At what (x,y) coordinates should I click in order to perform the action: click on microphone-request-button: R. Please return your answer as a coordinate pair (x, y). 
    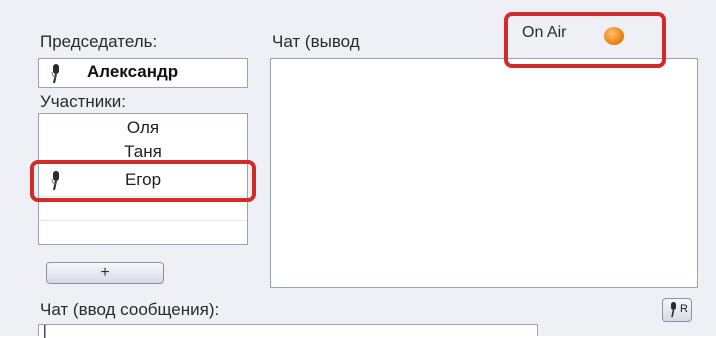
    Looking at the image, I should click on (677, 310).